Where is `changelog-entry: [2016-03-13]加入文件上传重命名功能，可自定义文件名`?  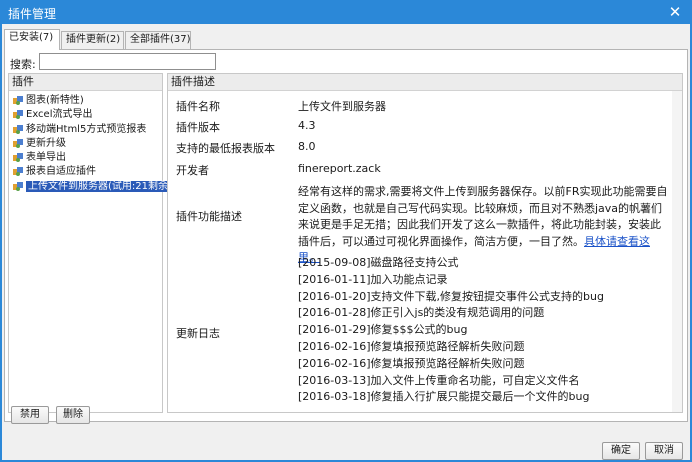
changelog-entry: [2016-03-13]加入文件上传重命名功能，可自定义文件名 is located at coordinates (439, 380).